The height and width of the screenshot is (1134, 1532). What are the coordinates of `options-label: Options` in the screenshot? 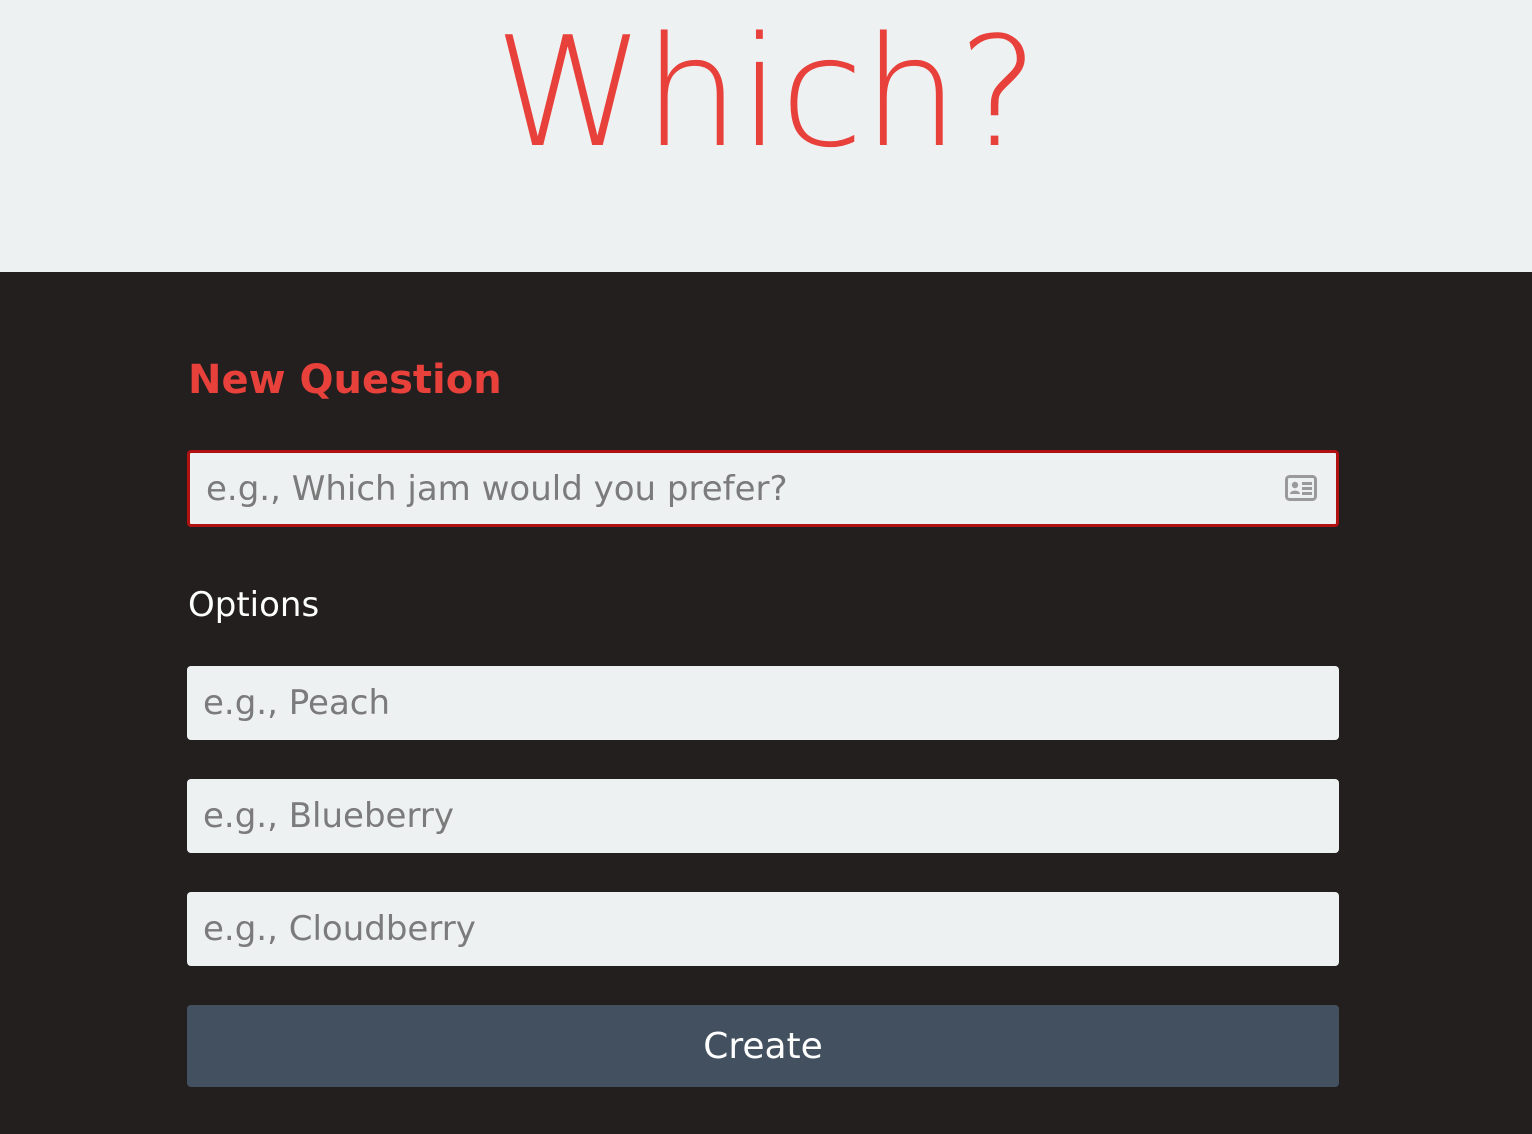 It's located at (254, 605).